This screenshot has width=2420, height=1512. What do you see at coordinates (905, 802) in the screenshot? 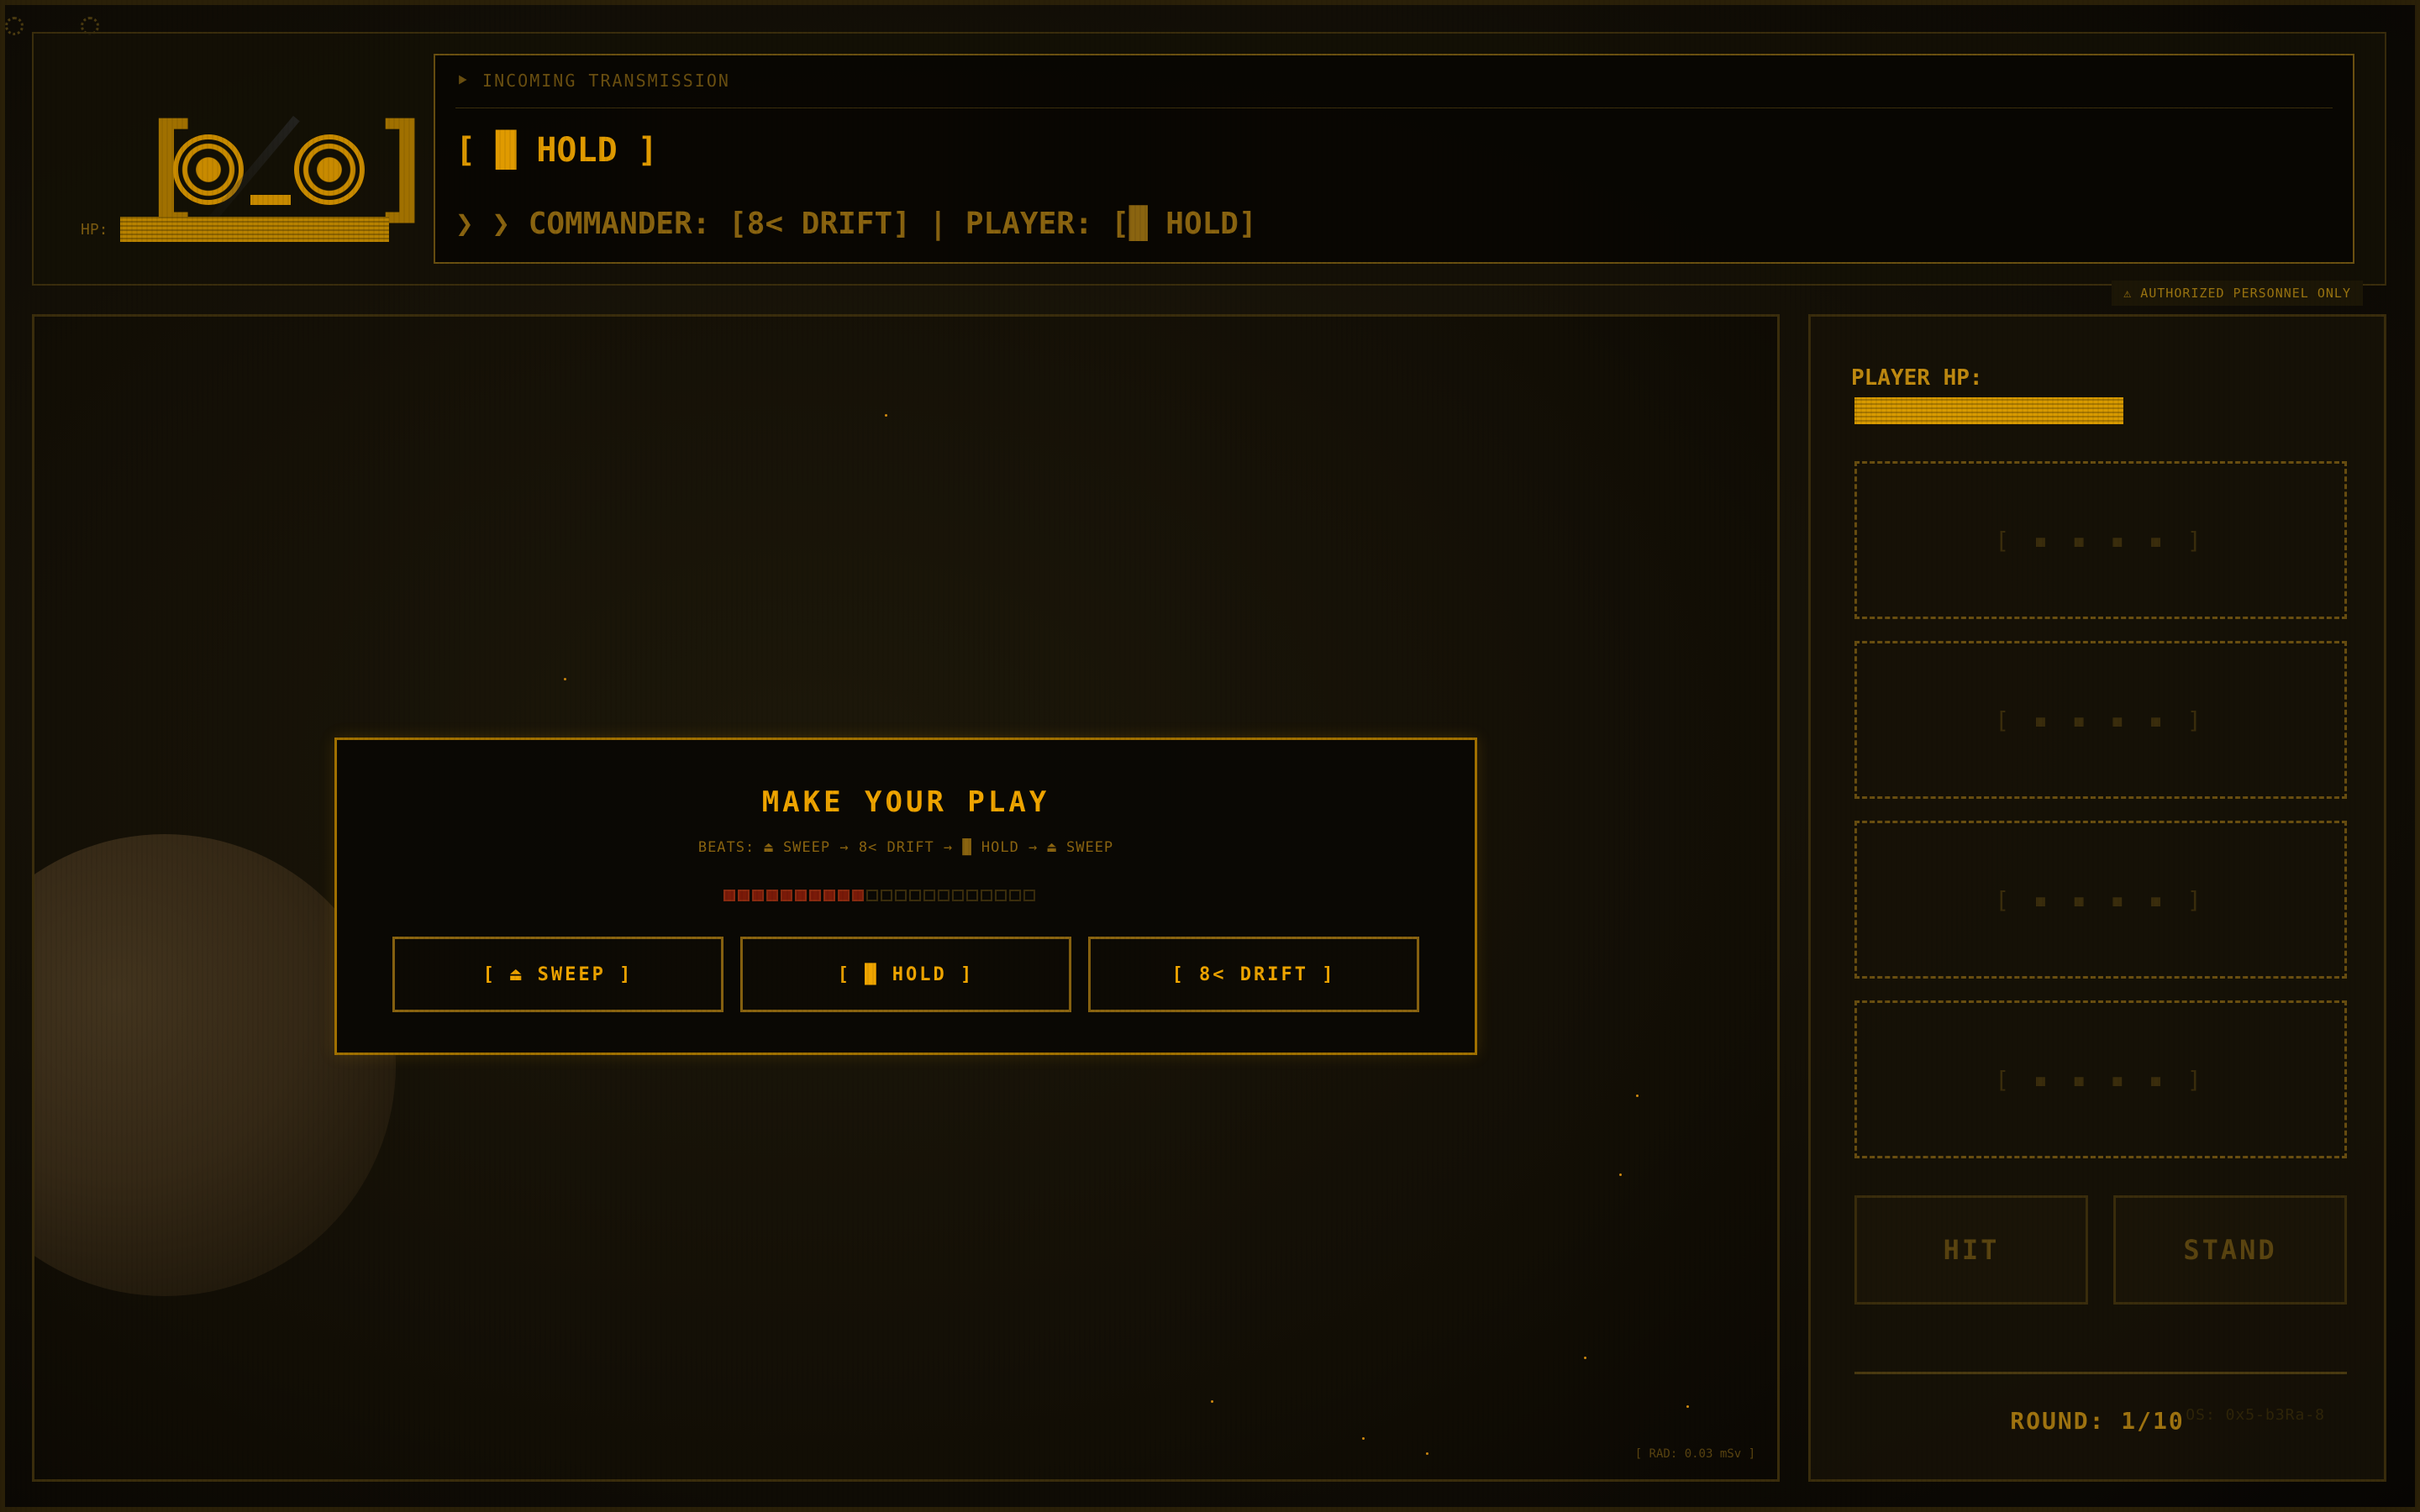
I see `modal-title: MAKE YOUR PLAY` at bounding box center [905, 802].